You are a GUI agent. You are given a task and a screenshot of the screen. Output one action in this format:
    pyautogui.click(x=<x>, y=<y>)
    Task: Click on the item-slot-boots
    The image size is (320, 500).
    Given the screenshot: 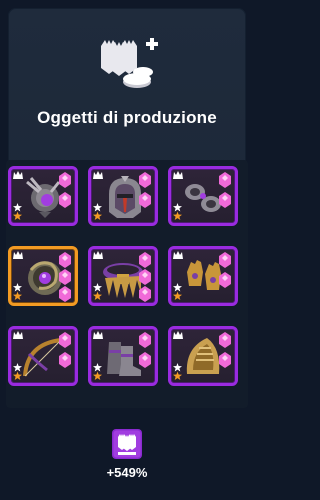 What is the action you would take?
    pyautogui.click(x=123, y=356)
    